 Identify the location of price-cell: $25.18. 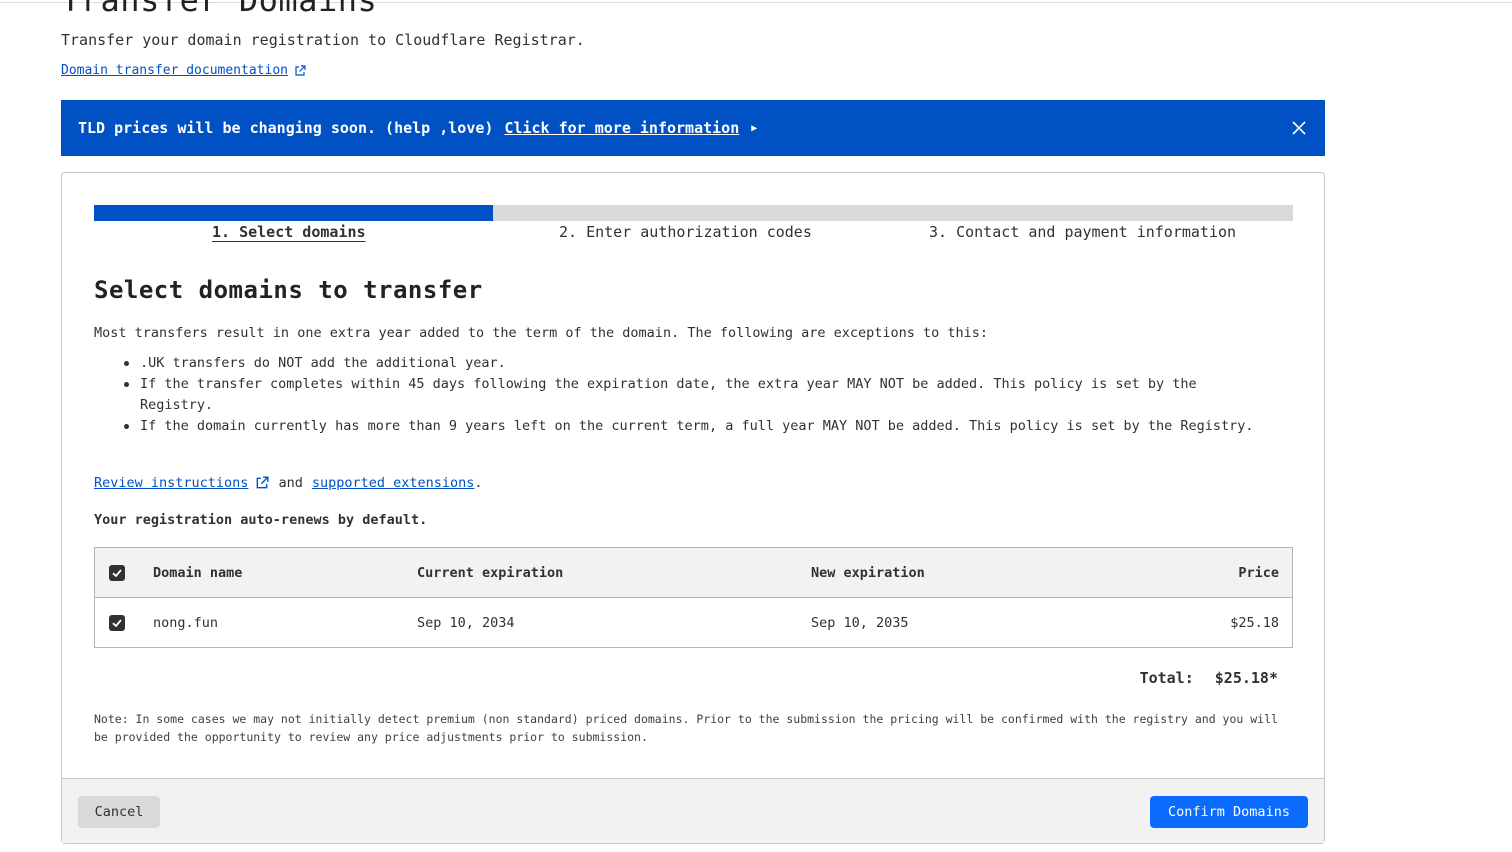
(1254, 622).